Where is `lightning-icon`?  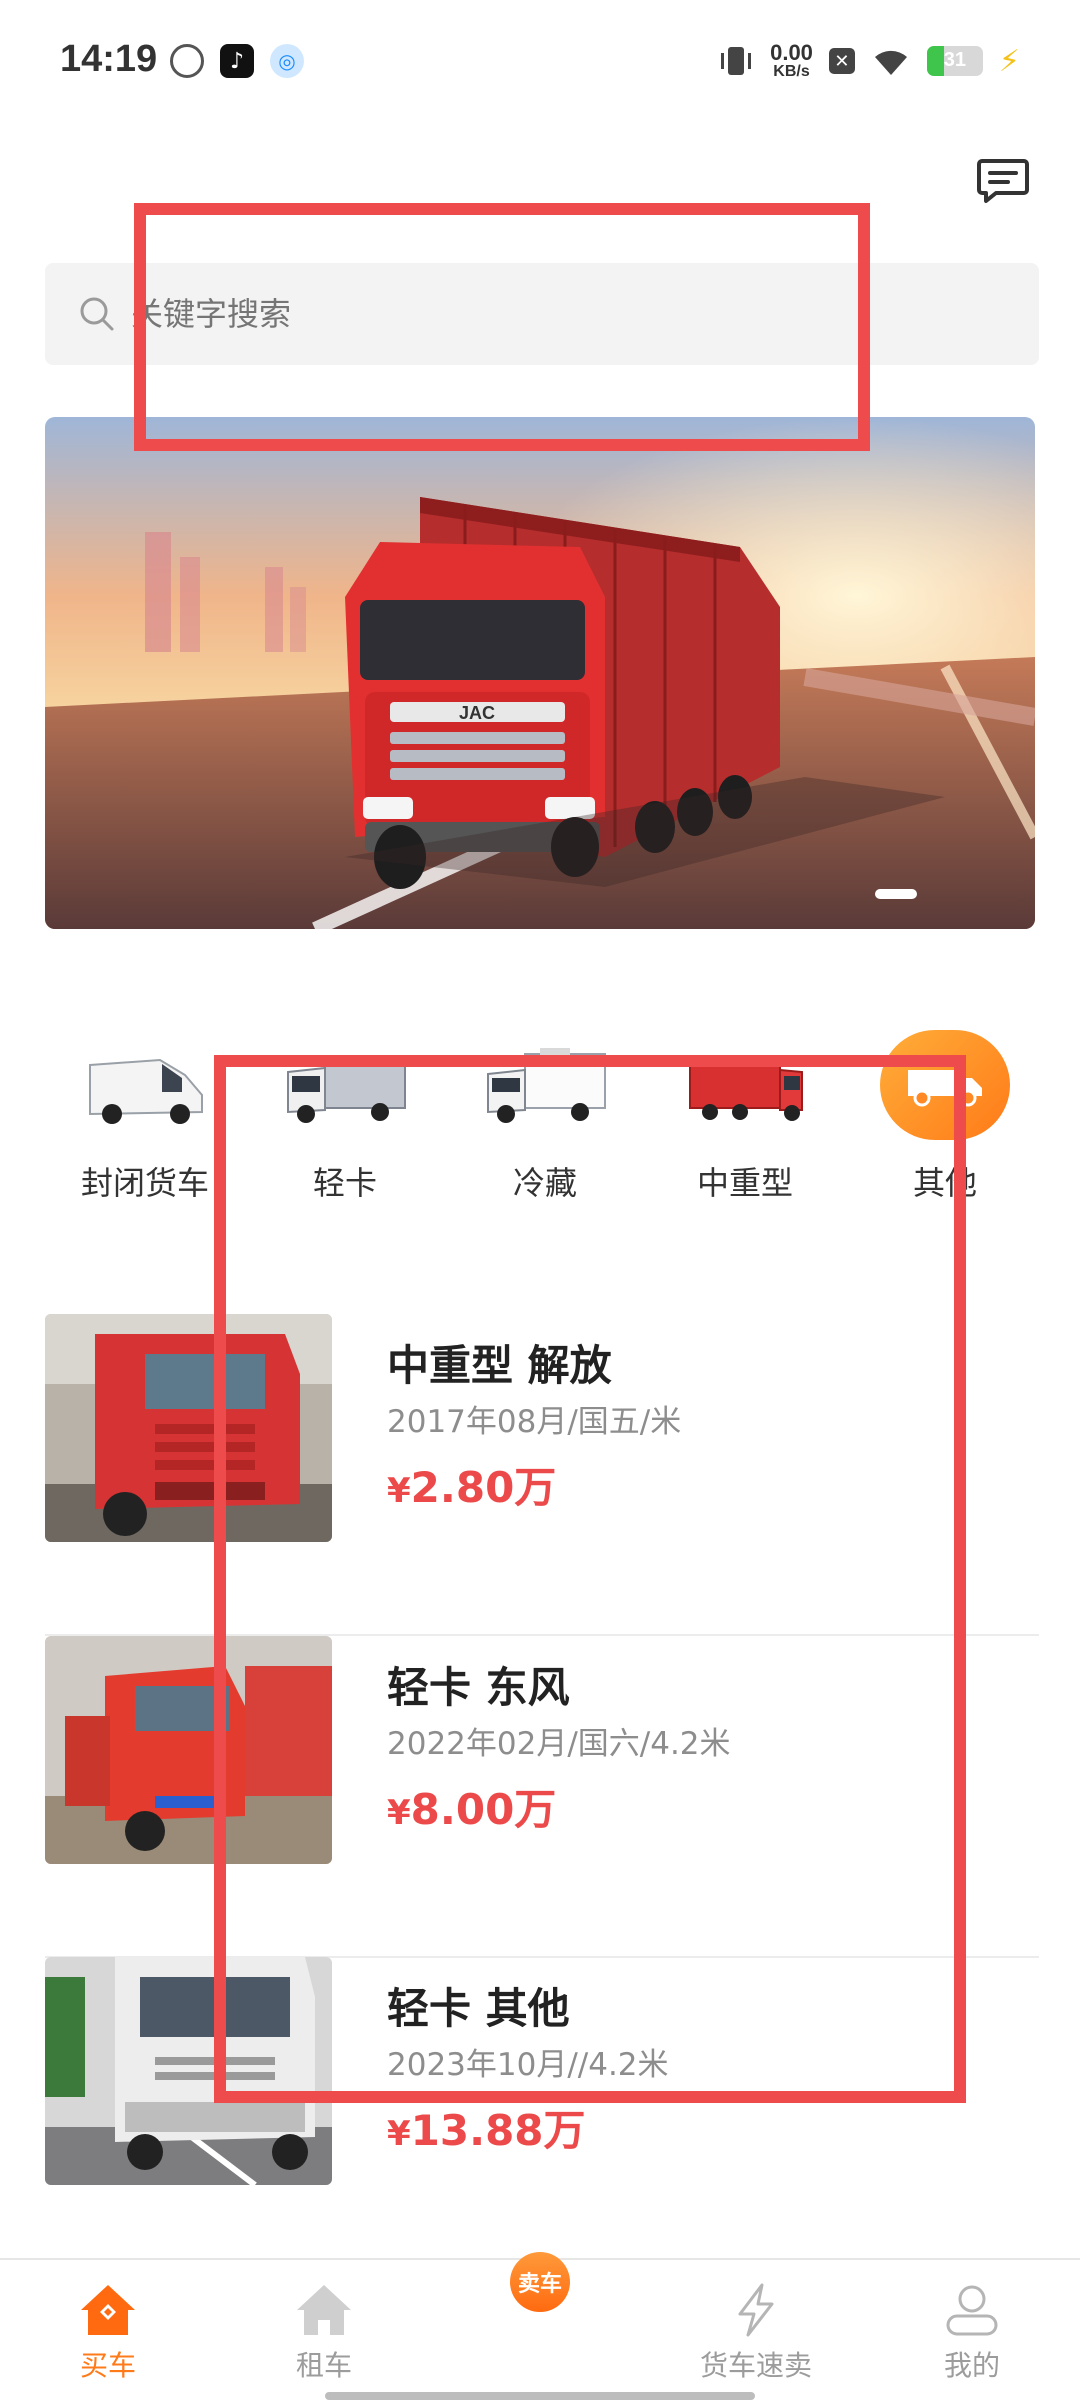 lightning-icon is located at coordinates (756, 2310).